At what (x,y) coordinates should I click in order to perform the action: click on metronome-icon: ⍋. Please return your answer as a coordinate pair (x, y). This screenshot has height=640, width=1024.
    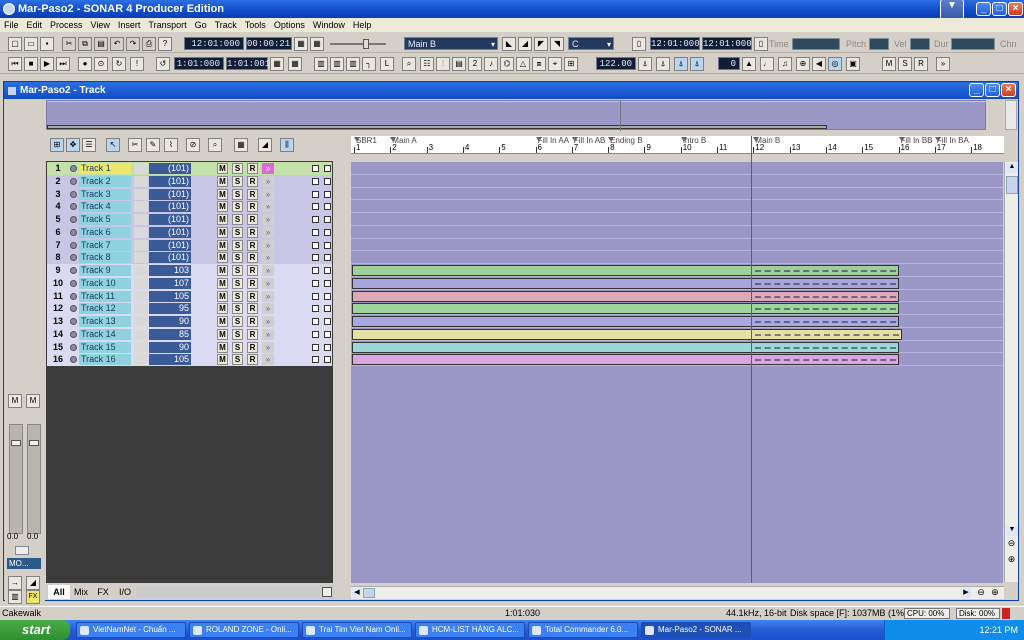
    Looking at the image, I should click on (645, 64).